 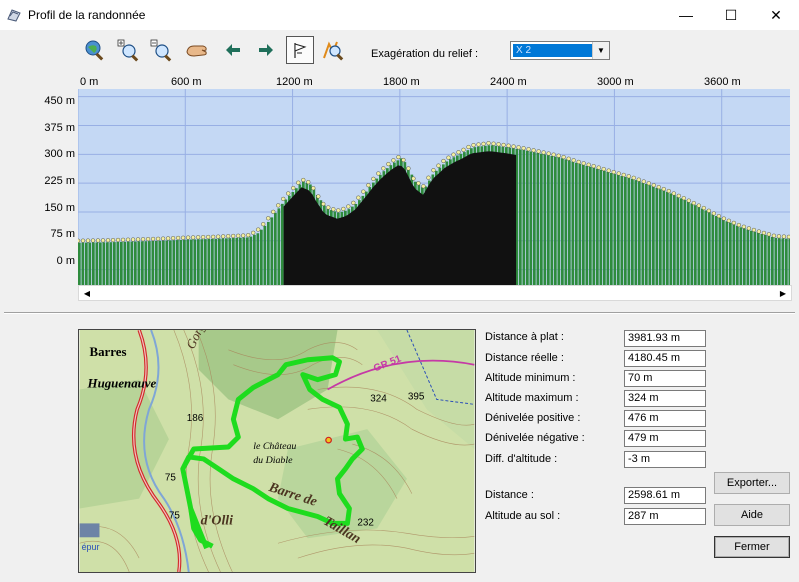 I want to click on flag-icon, so click(x=300, y=50).